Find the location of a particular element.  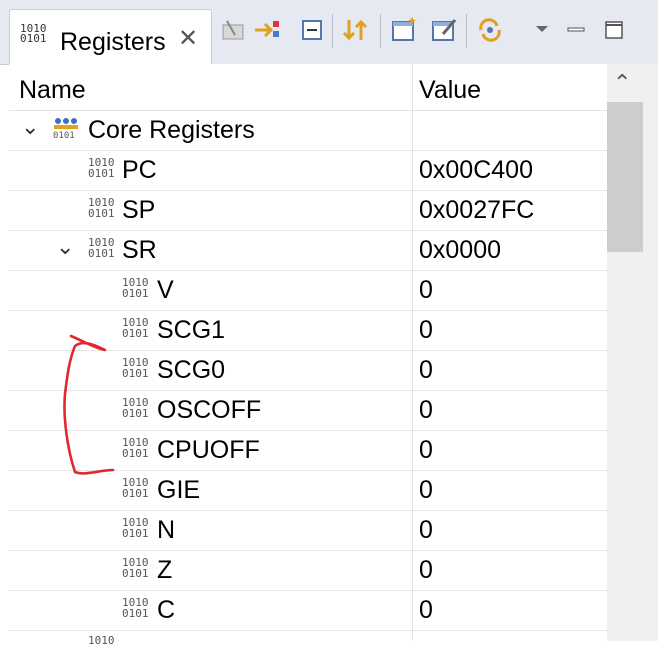

register-name: Z is located at coordinates (165, 570).